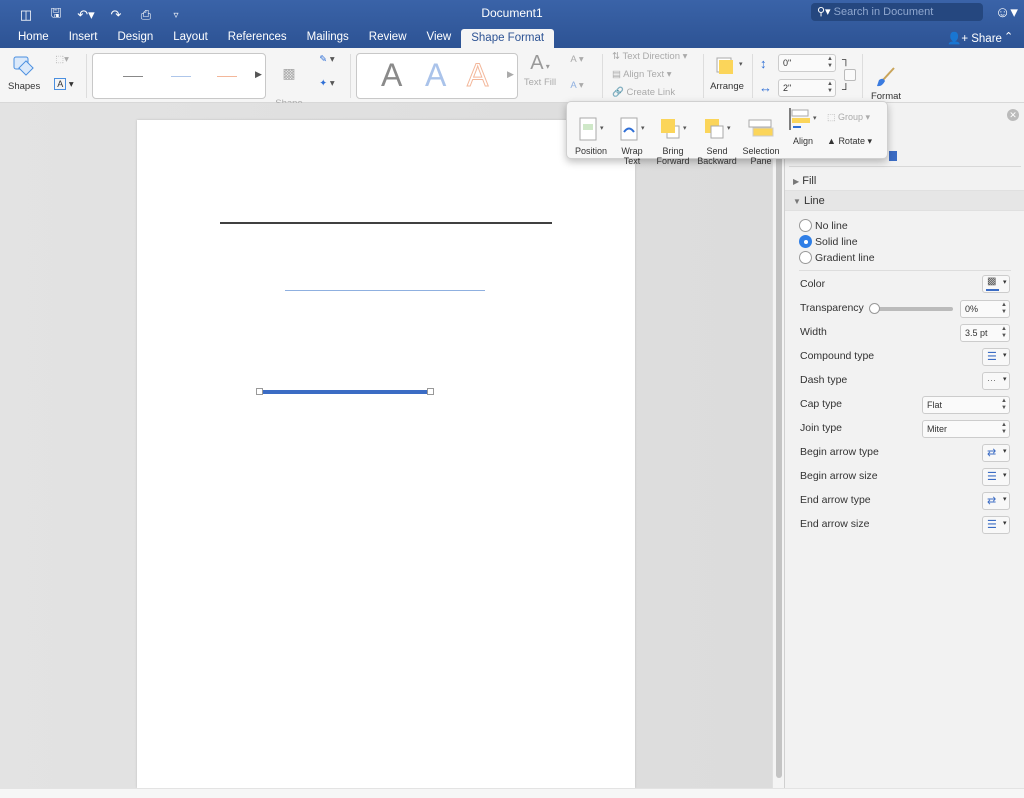 This screenshot has width=1024, height=798. What do you see at coordinates (327, 83) in the screenshot?
I see `shape-effects-button: ✦ ▾` at bounding box center [327, 83].